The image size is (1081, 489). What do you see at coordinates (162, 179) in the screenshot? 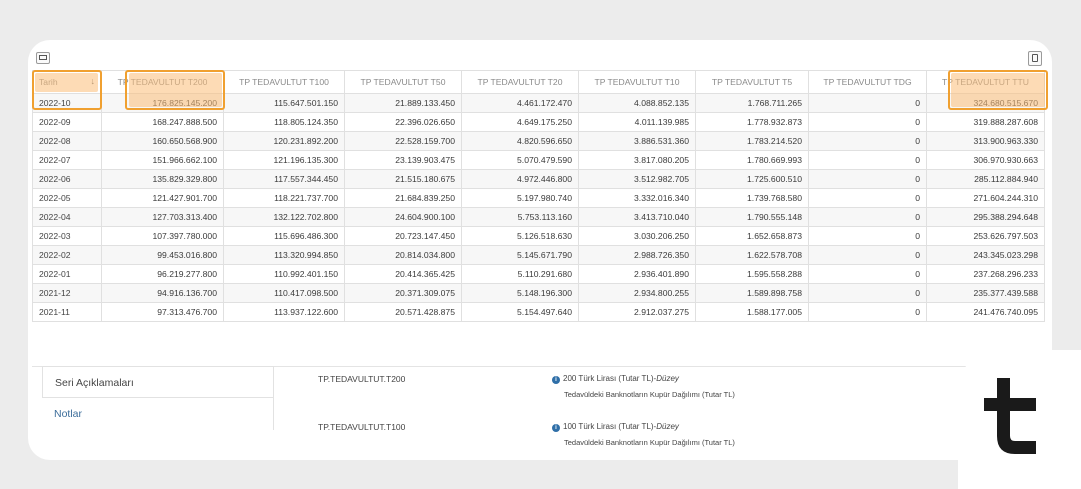
I see `value-cell: 135.829.329.800` at bounding box center [162, 179].